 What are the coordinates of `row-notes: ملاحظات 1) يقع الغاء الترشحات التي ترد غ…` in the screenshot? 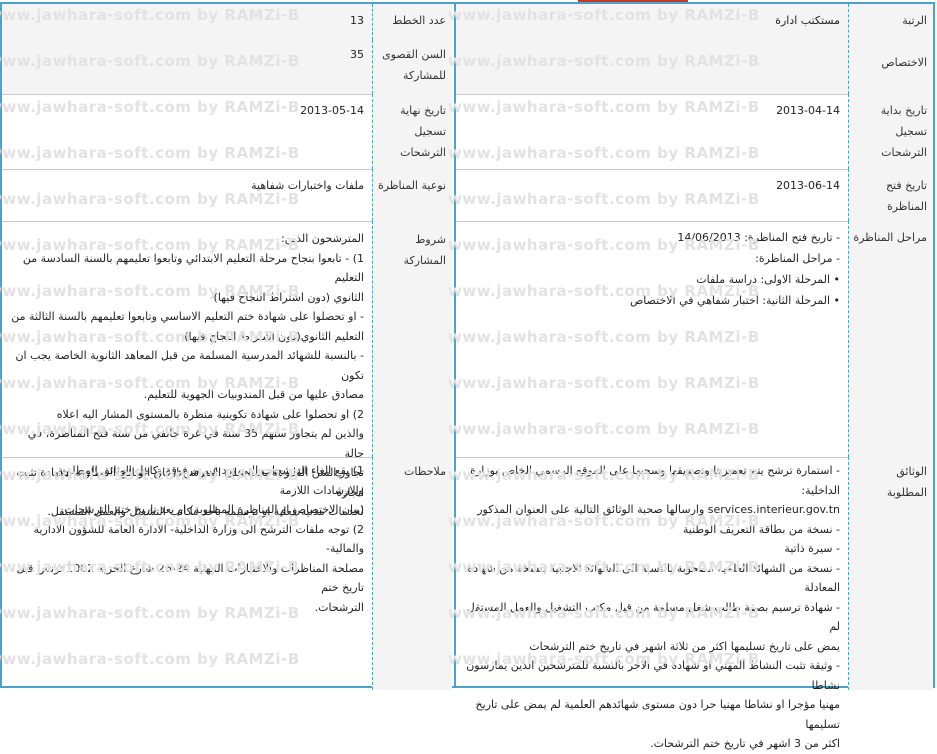 It's located at (227, 573).